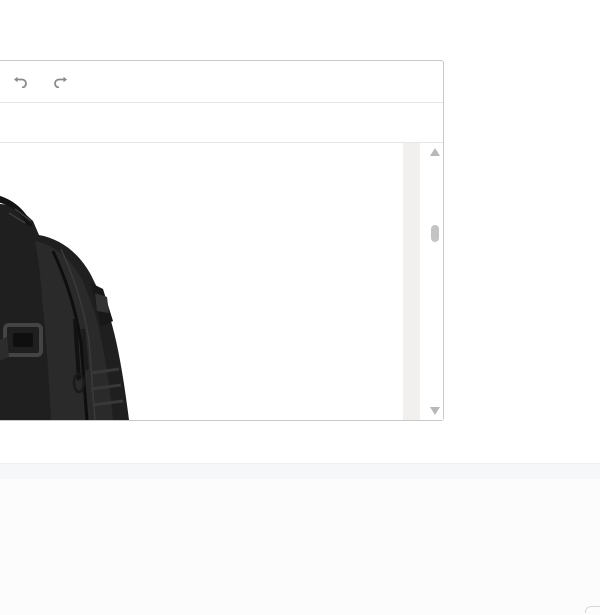  Describe the element at coordinates (221, 122) in the screenshot. I see `editor-secondary-toolbar` at that location.